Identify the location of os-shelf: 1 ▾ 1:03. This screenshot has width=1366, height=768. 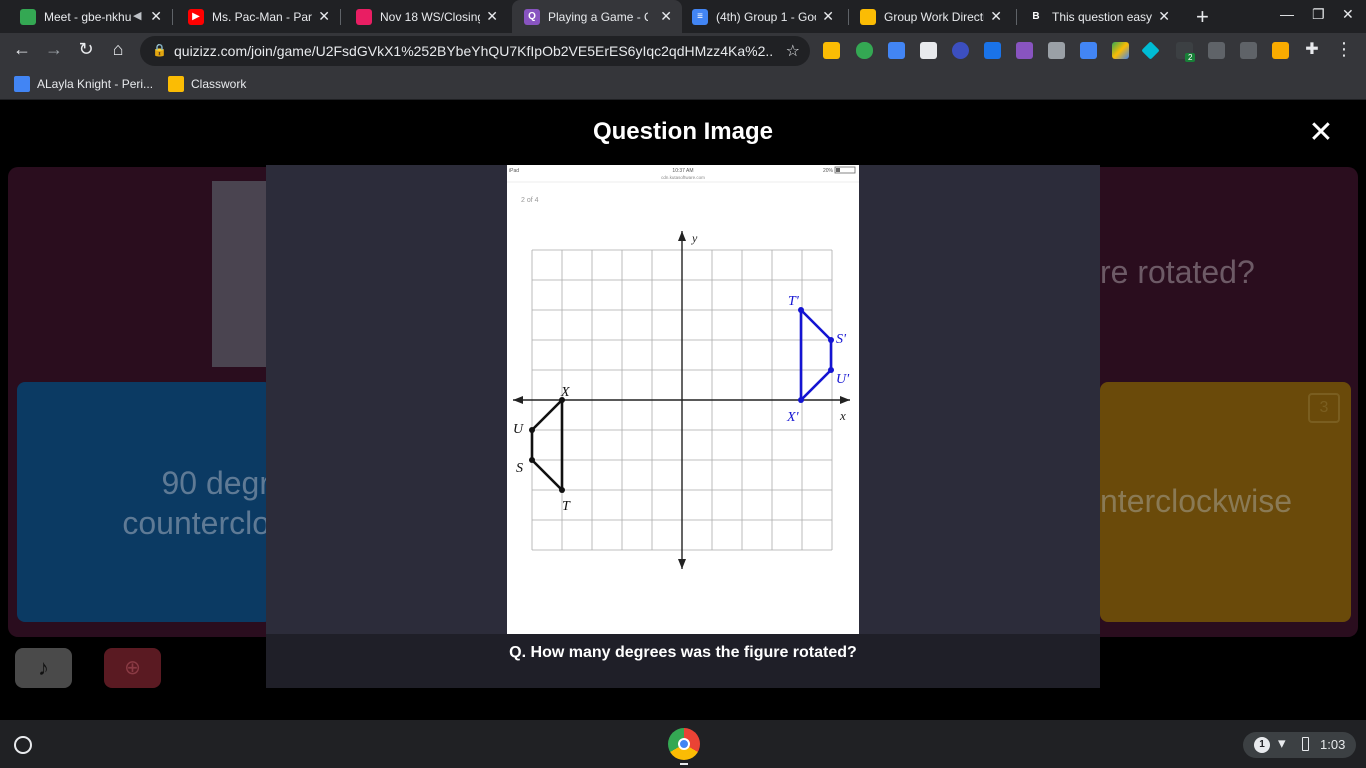
(683, 744).